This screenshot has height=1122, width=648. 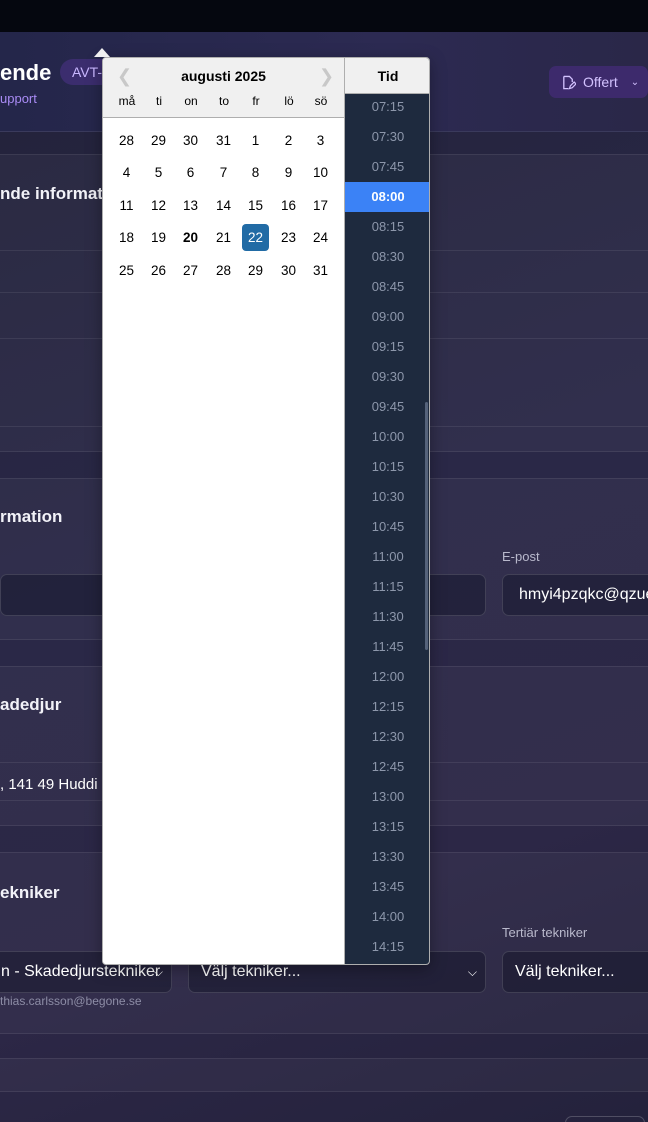 I want to click on weekday-label: lö, so click(x=289, y=101).